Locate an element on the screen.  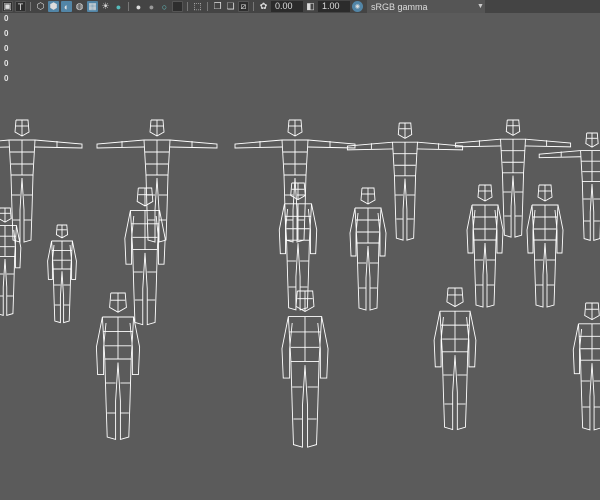
default-material-icon: ◐ is located at coordinates (66, 6).